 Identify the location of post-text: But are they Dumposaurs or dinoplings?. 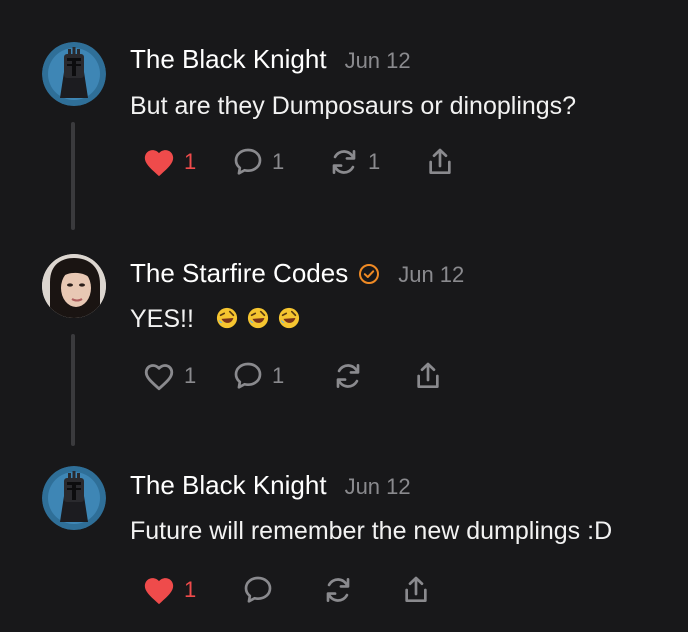
(353, 106).